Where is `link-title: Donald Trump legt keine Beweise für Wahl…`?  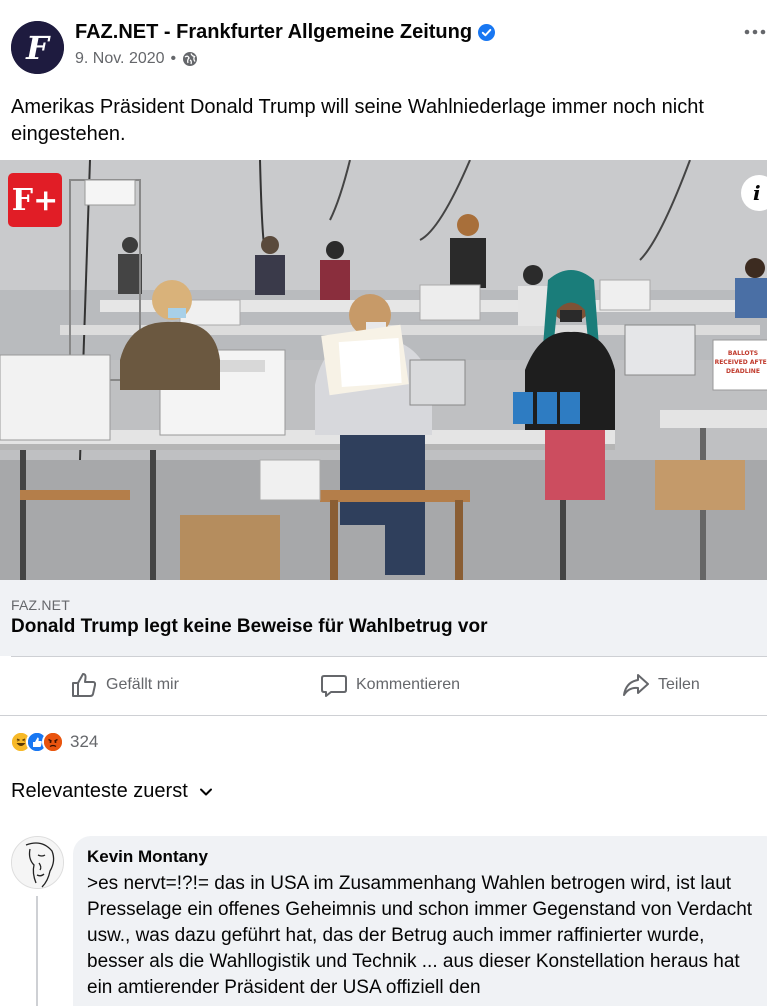
link-title: Donald Trump legt keine Beweise für Wahl… is located at coordinates (249, 627).